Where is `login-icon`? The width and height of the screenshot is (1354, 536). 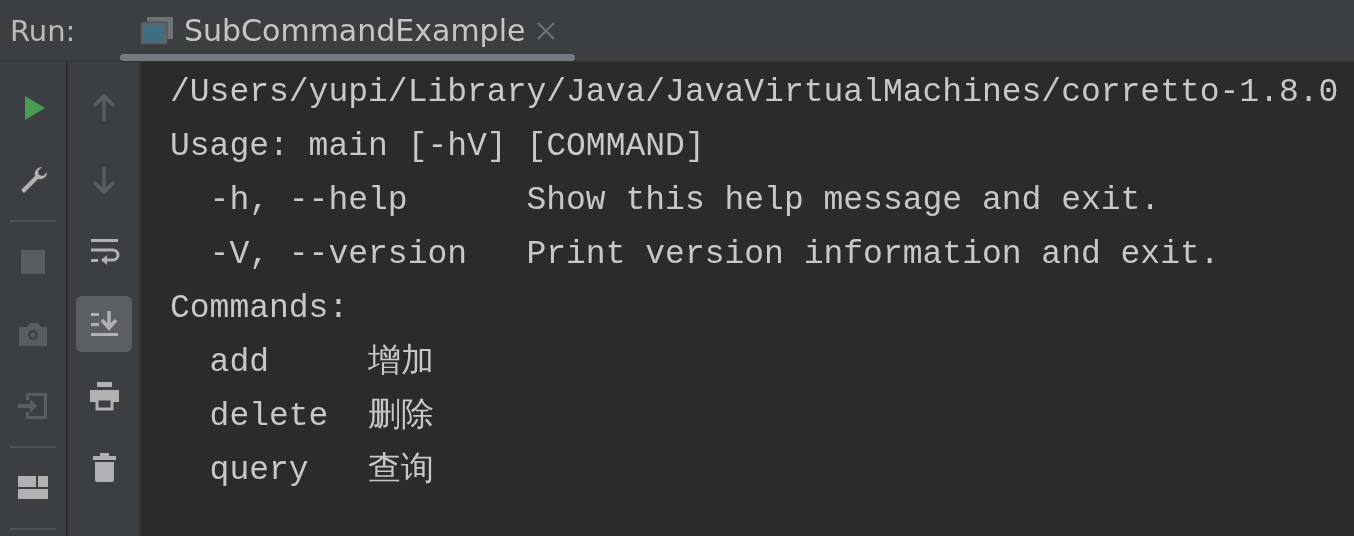
login-icon is located at coordinates (33, 406).